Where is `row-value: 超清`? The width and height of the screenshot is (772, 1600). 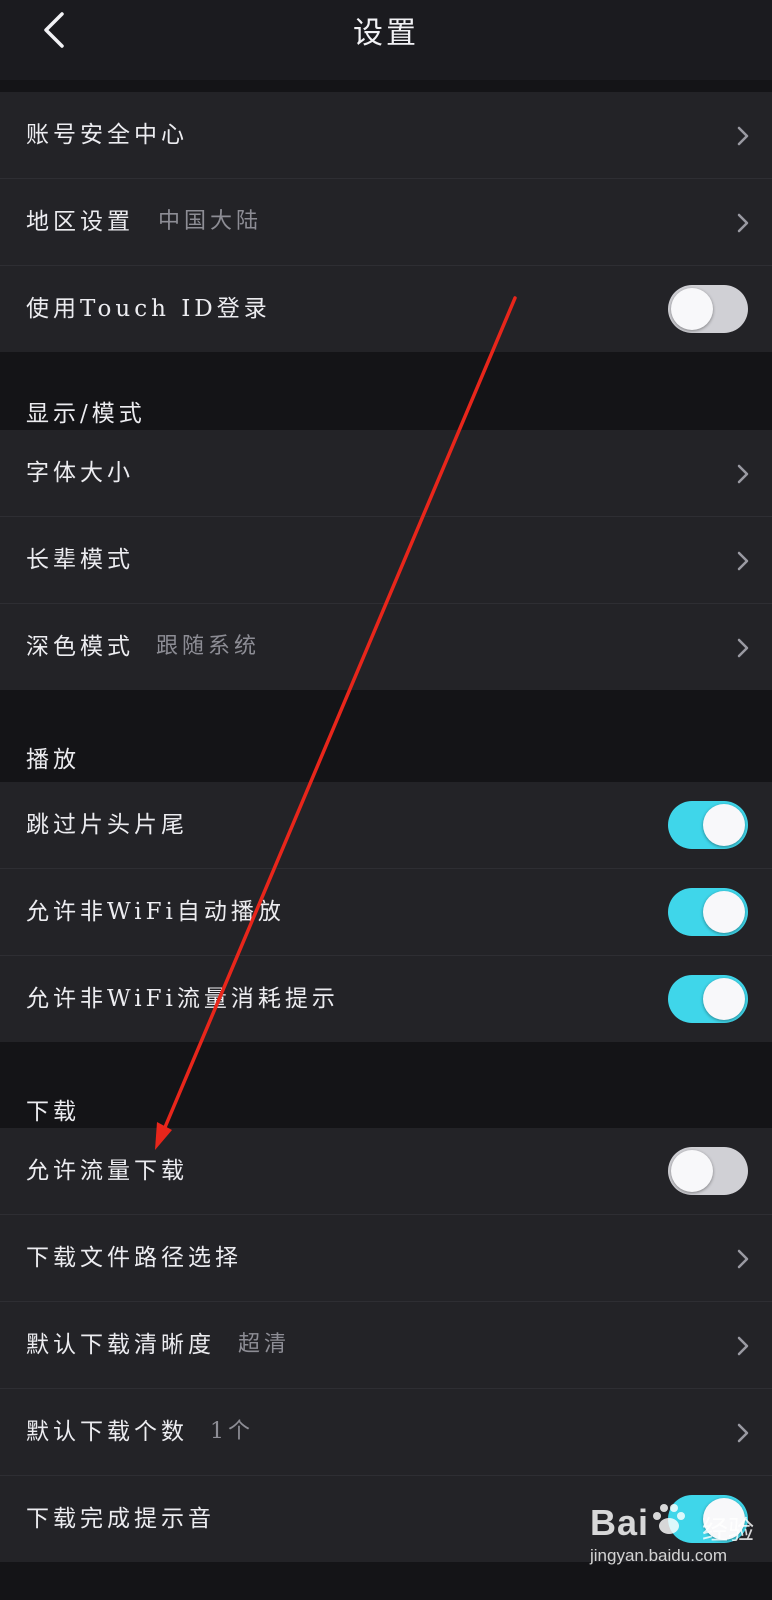 row-value: 超清 is located at coordinates (264, 1344).